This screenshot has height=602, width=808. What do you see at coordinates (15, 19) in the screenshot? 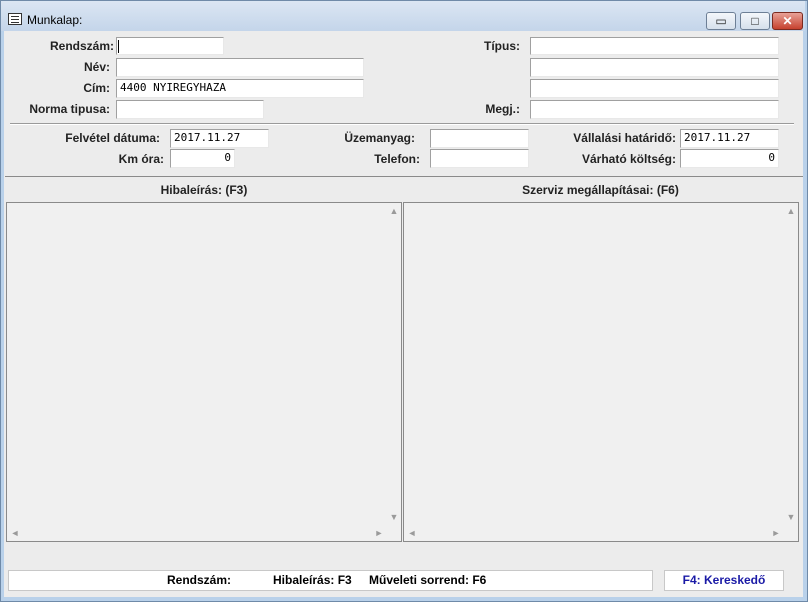
I see `form-icon` at bounding box center [15, 19].